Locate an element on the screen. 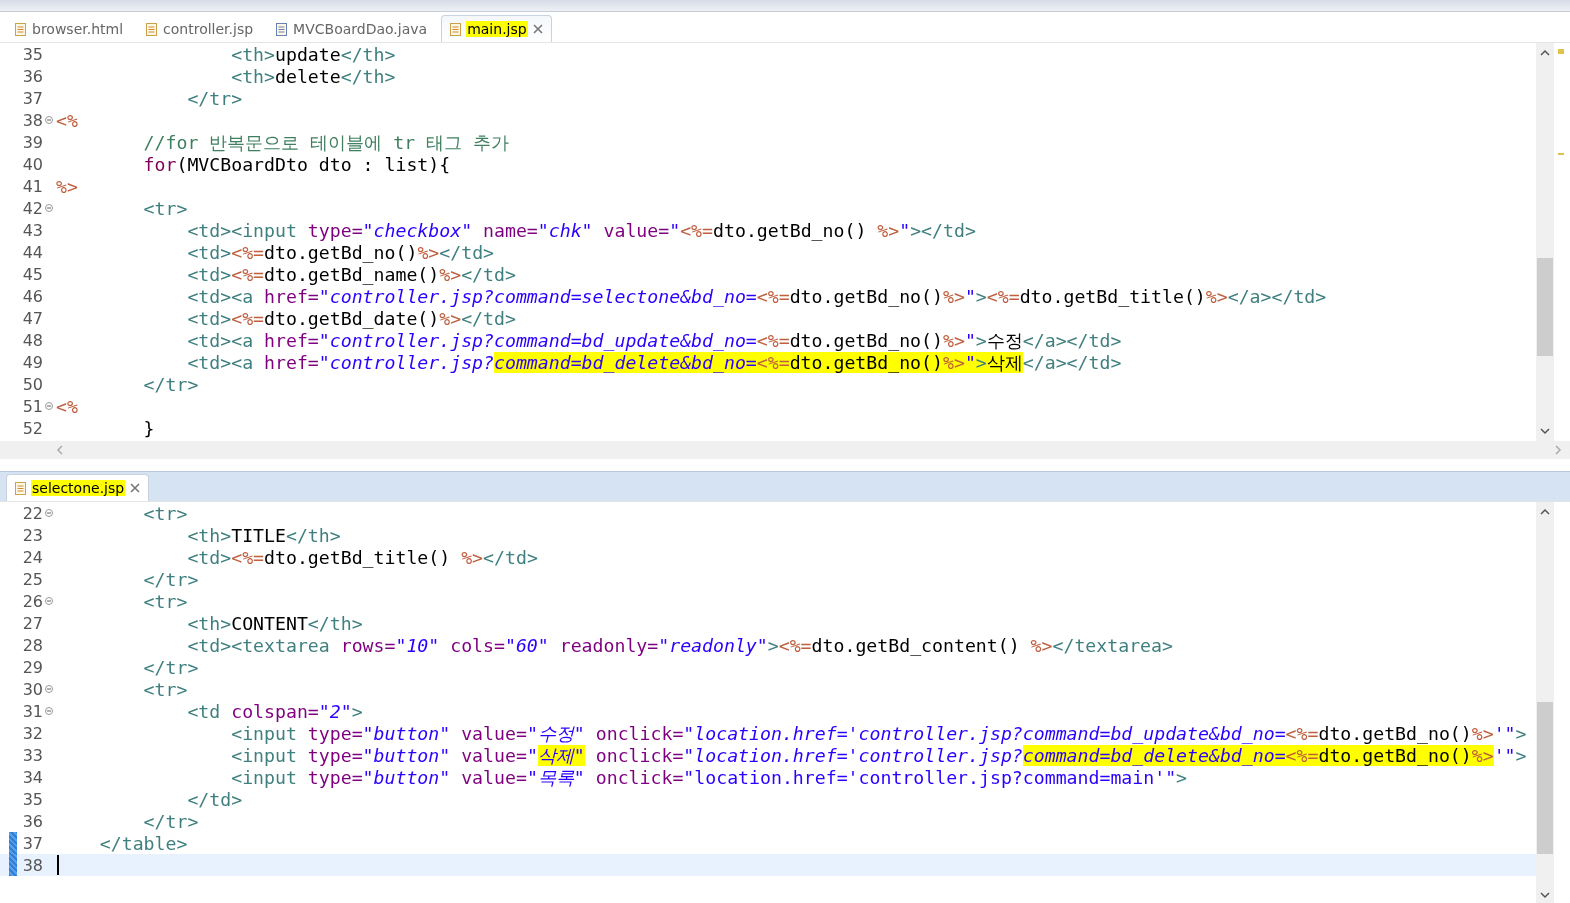 The width and height of the screenshot is (1570, 903). line-number: 45 is located at coordinates (32, 274).